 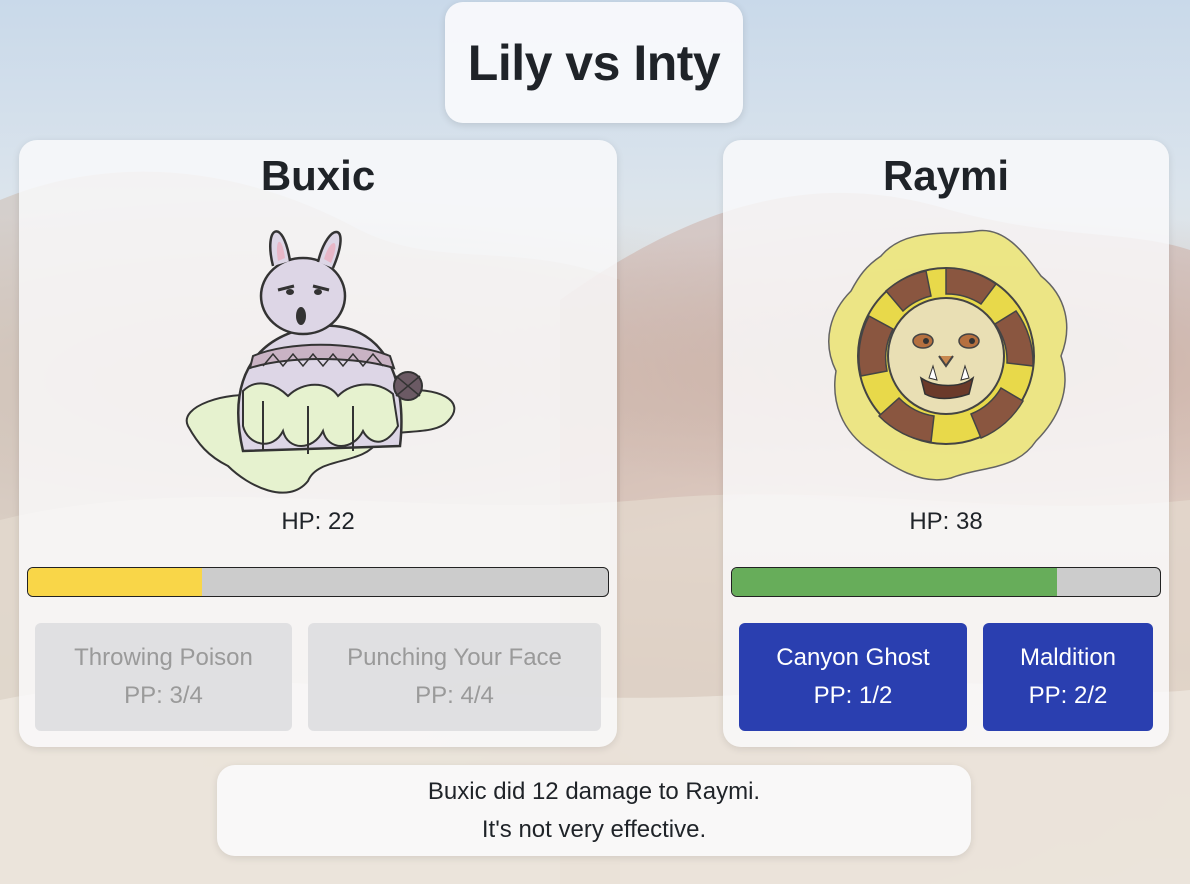 What do you see at coordinates (454, 677) in the screenshot?
I see `move-button-punching-your-face: Punching Your Face PP: 4/4` at bounding box center [454, 677].